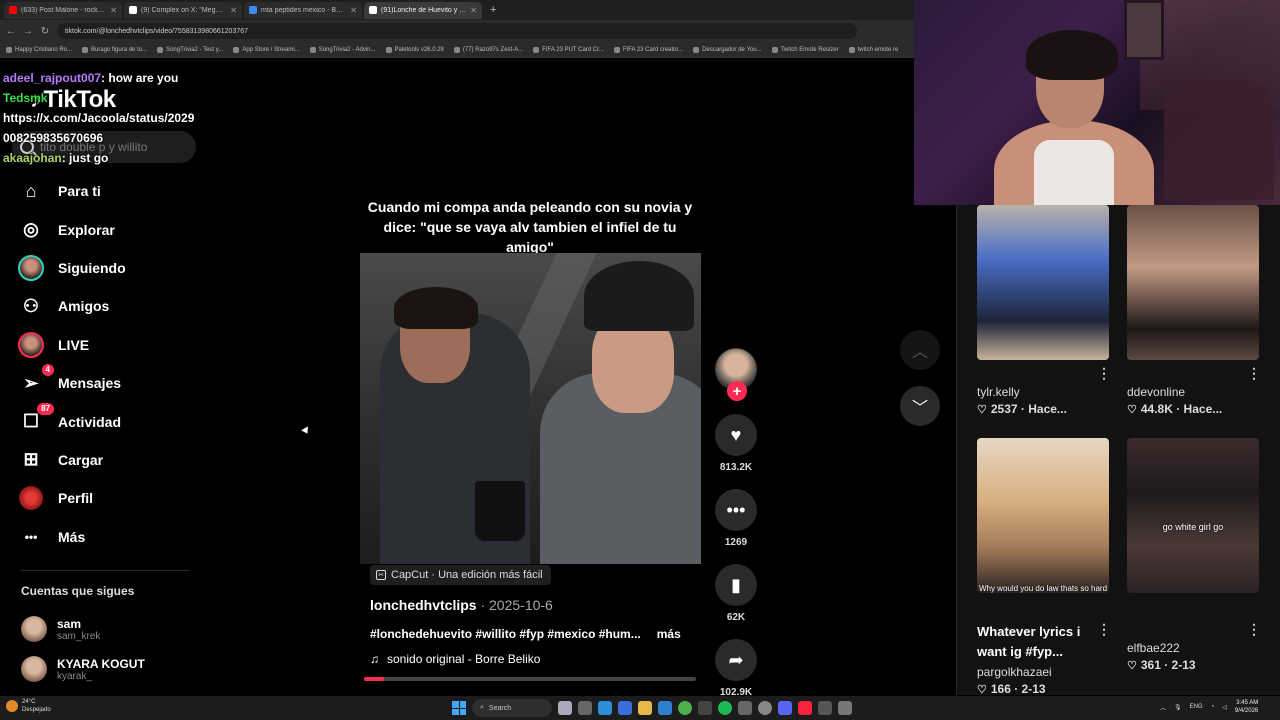 This screenshot has width=1280, height=720. Describe the element at coordinates (500, 708) in the screenshot. I see `taskbar-search-label: Search` at that location.